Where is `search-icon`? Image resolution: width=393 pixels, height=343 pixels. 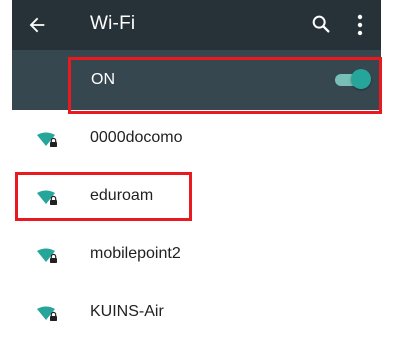
search-icon is located at coordinates (321, 24).